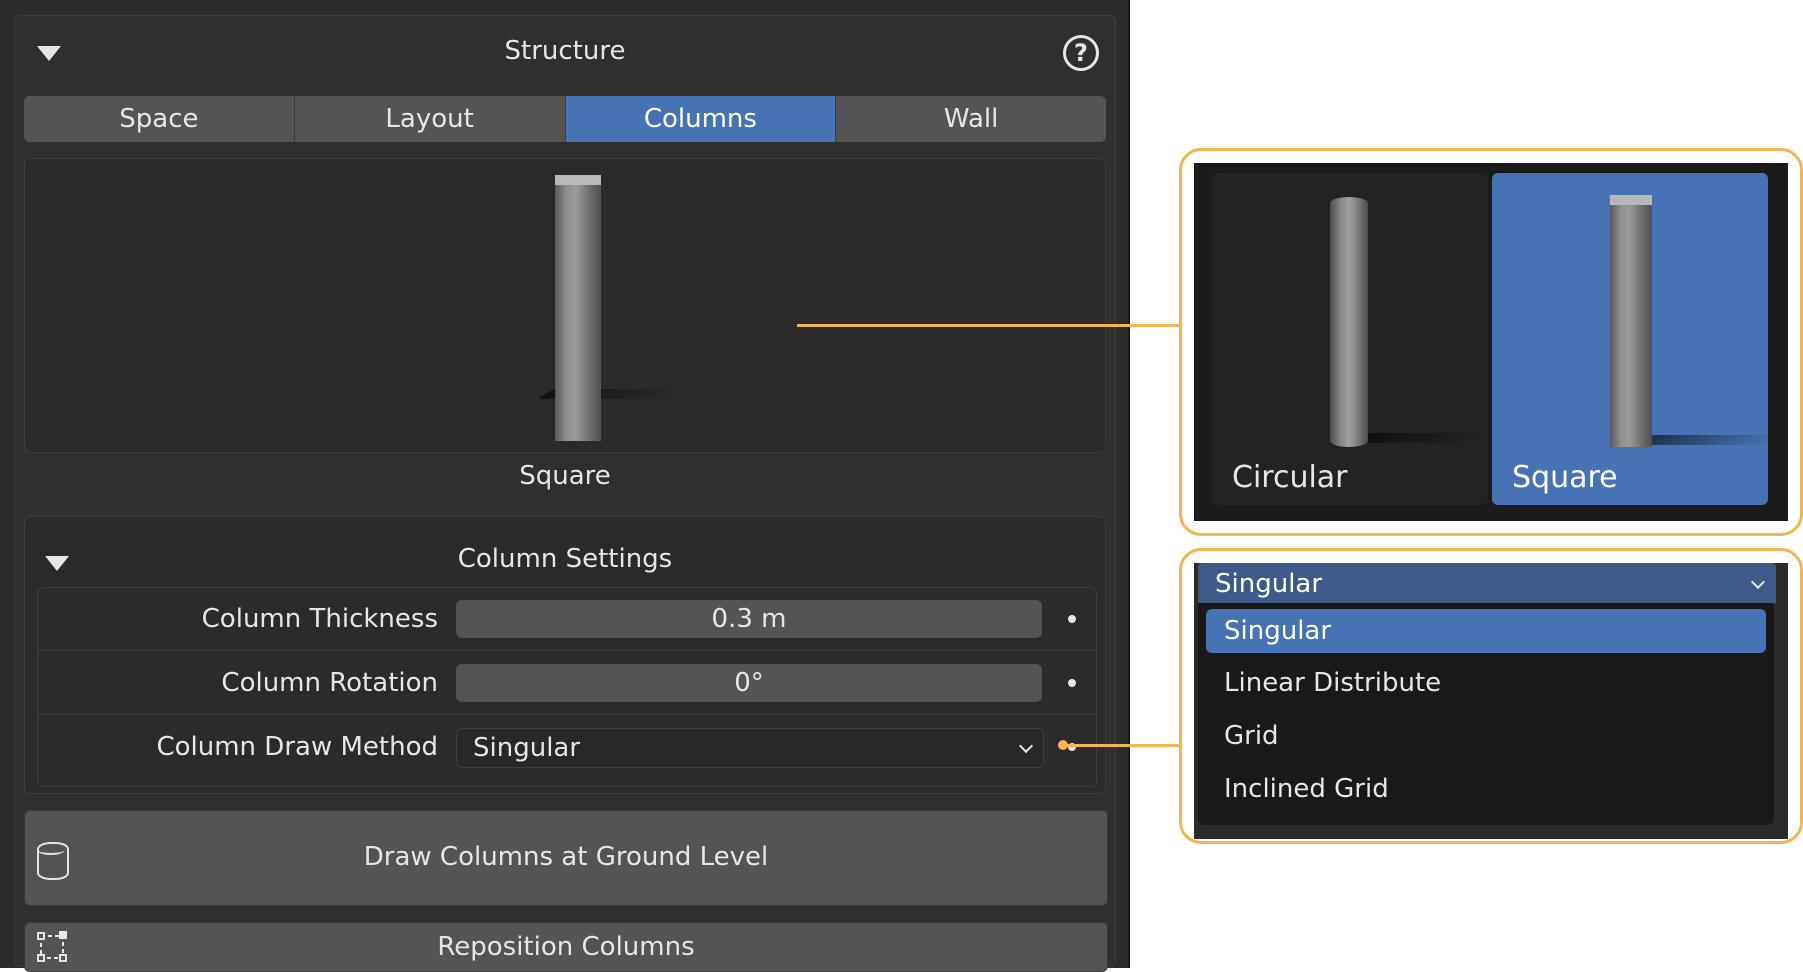 This screenshot has height=972, width=1803. What do you see at coordinates (297, 747) in the screenshot?
I see `column-draw-method-label: Column Draw Method` at bounding box center [297, 747].